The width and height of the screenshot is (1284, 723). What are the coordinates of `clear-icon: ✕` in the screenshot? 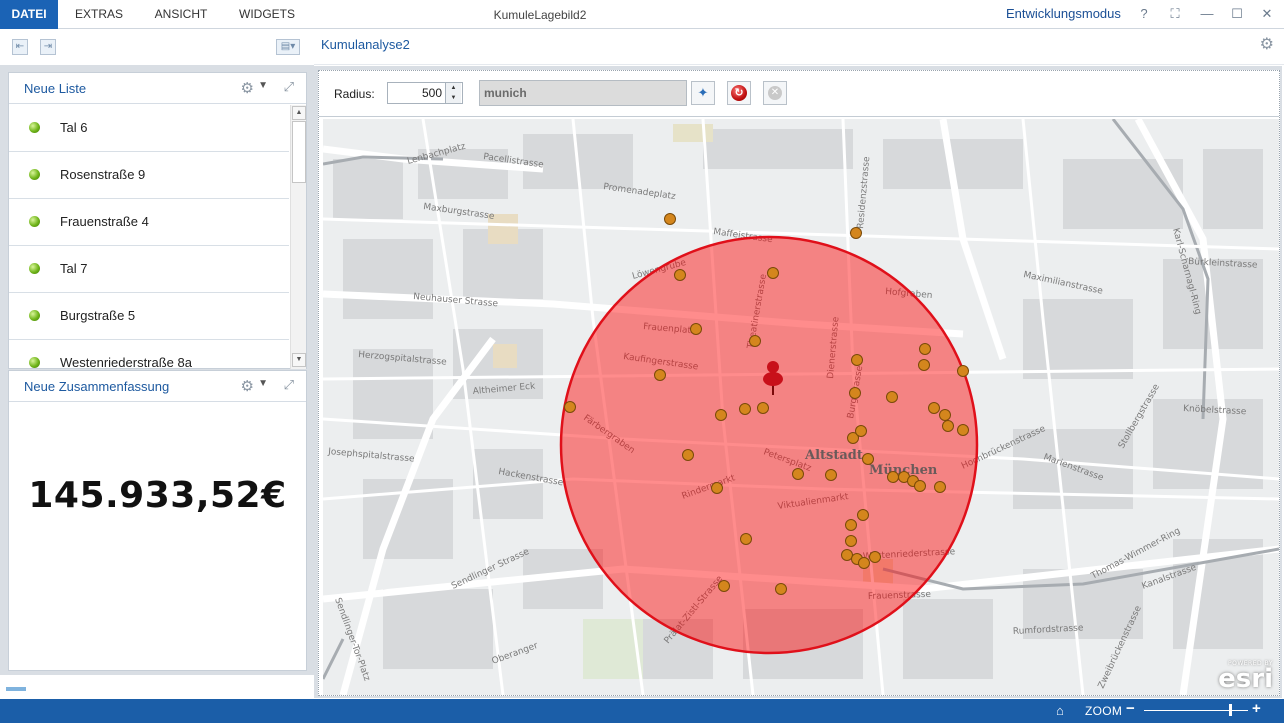 It's located at (775, 93).